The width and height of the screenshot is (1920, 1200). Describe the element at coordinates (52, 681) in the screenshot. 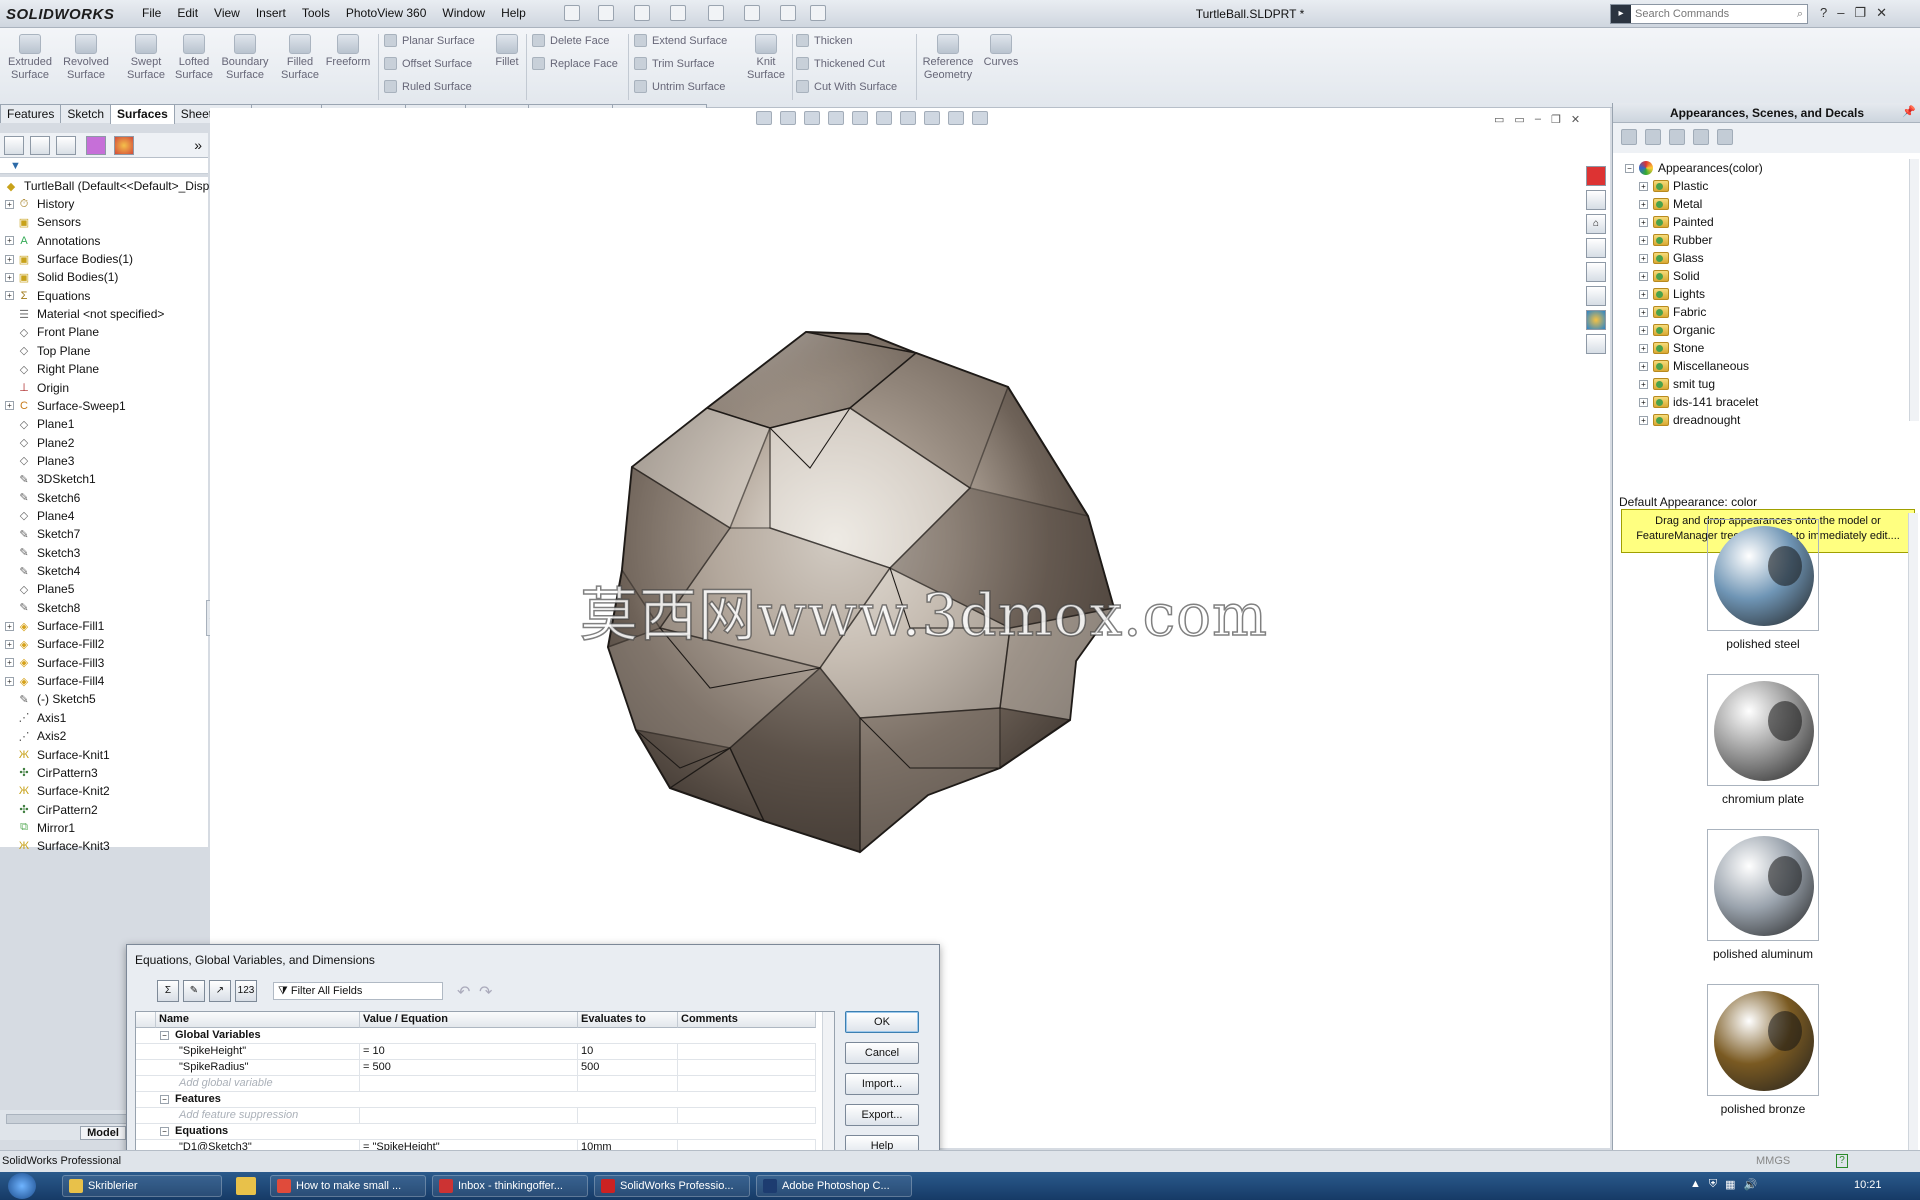

I see `tree-item-surface-fill4: + ◈ Surface-Fill4` at that location.